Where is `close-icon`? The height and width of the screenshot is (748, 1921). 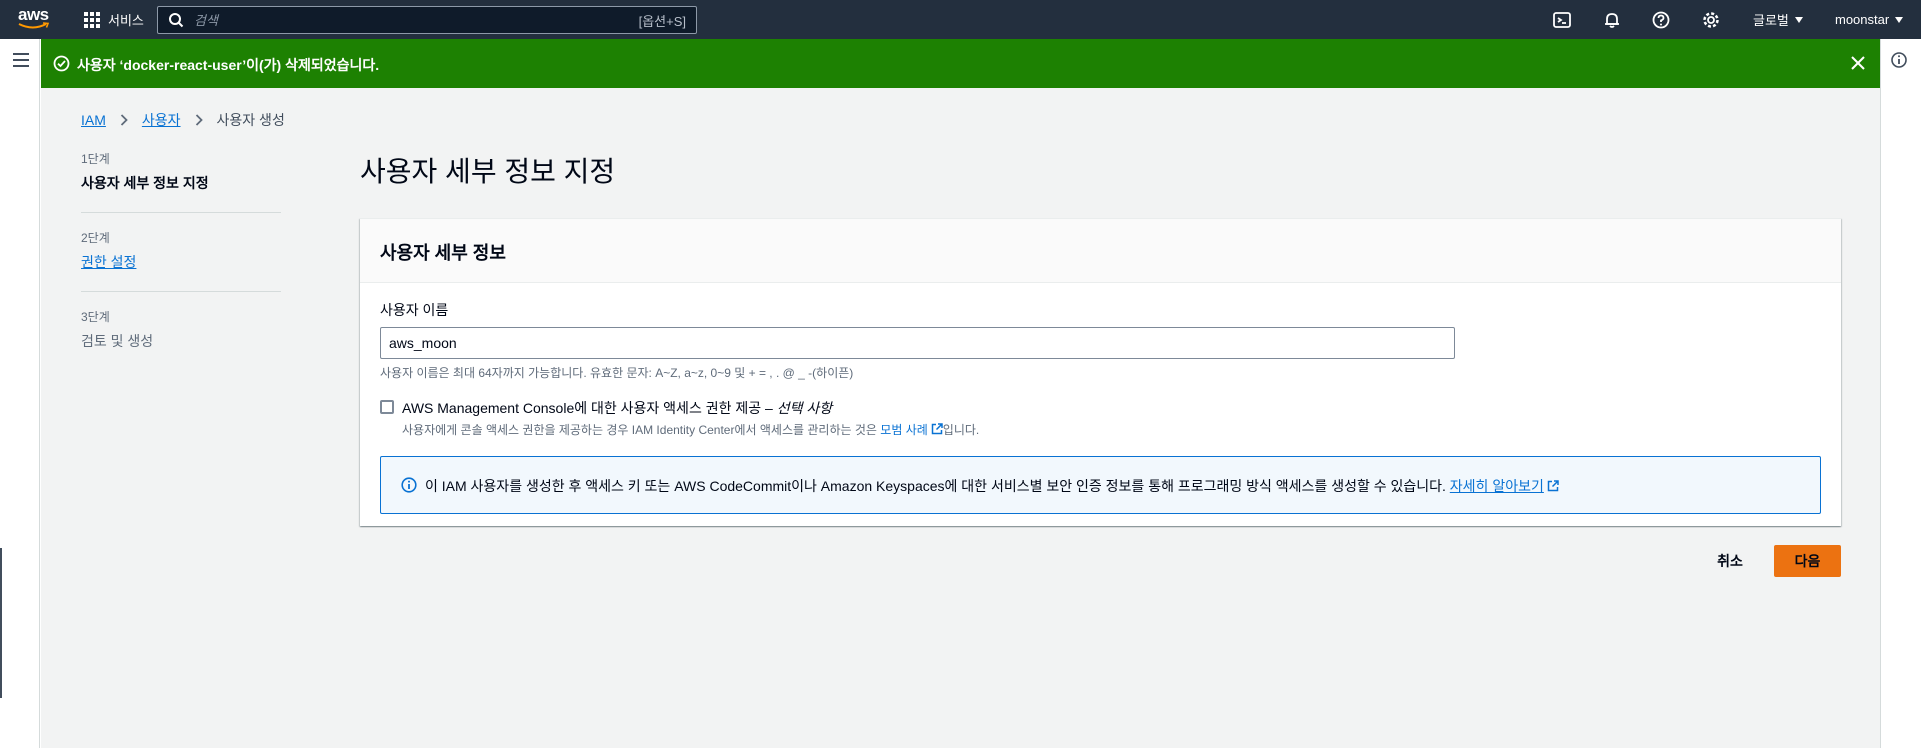
close-icon is located at coordinates (1858, 63).